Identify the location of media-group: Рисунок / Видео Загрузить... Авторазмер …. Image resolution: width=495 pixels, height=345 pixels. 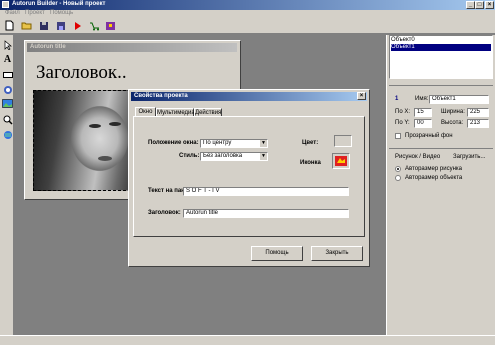
(441, 168).